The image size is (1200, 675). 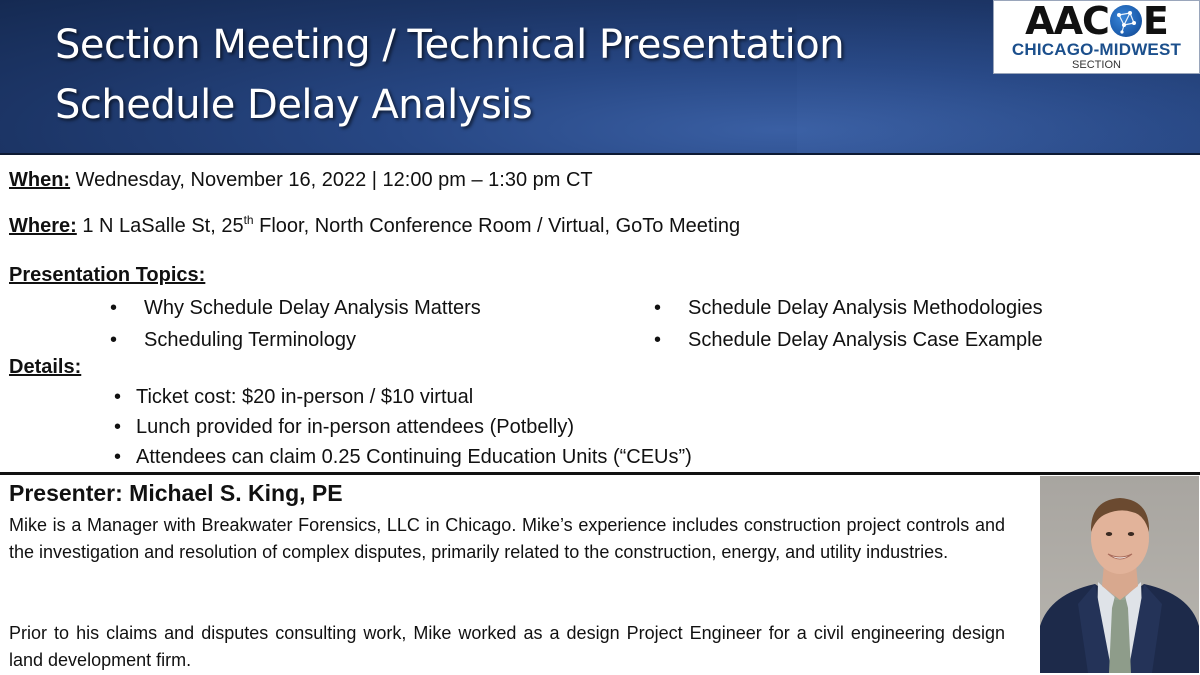 I want to click on topic-item: • Scheduling Terminology, so click(x=233, y=340).